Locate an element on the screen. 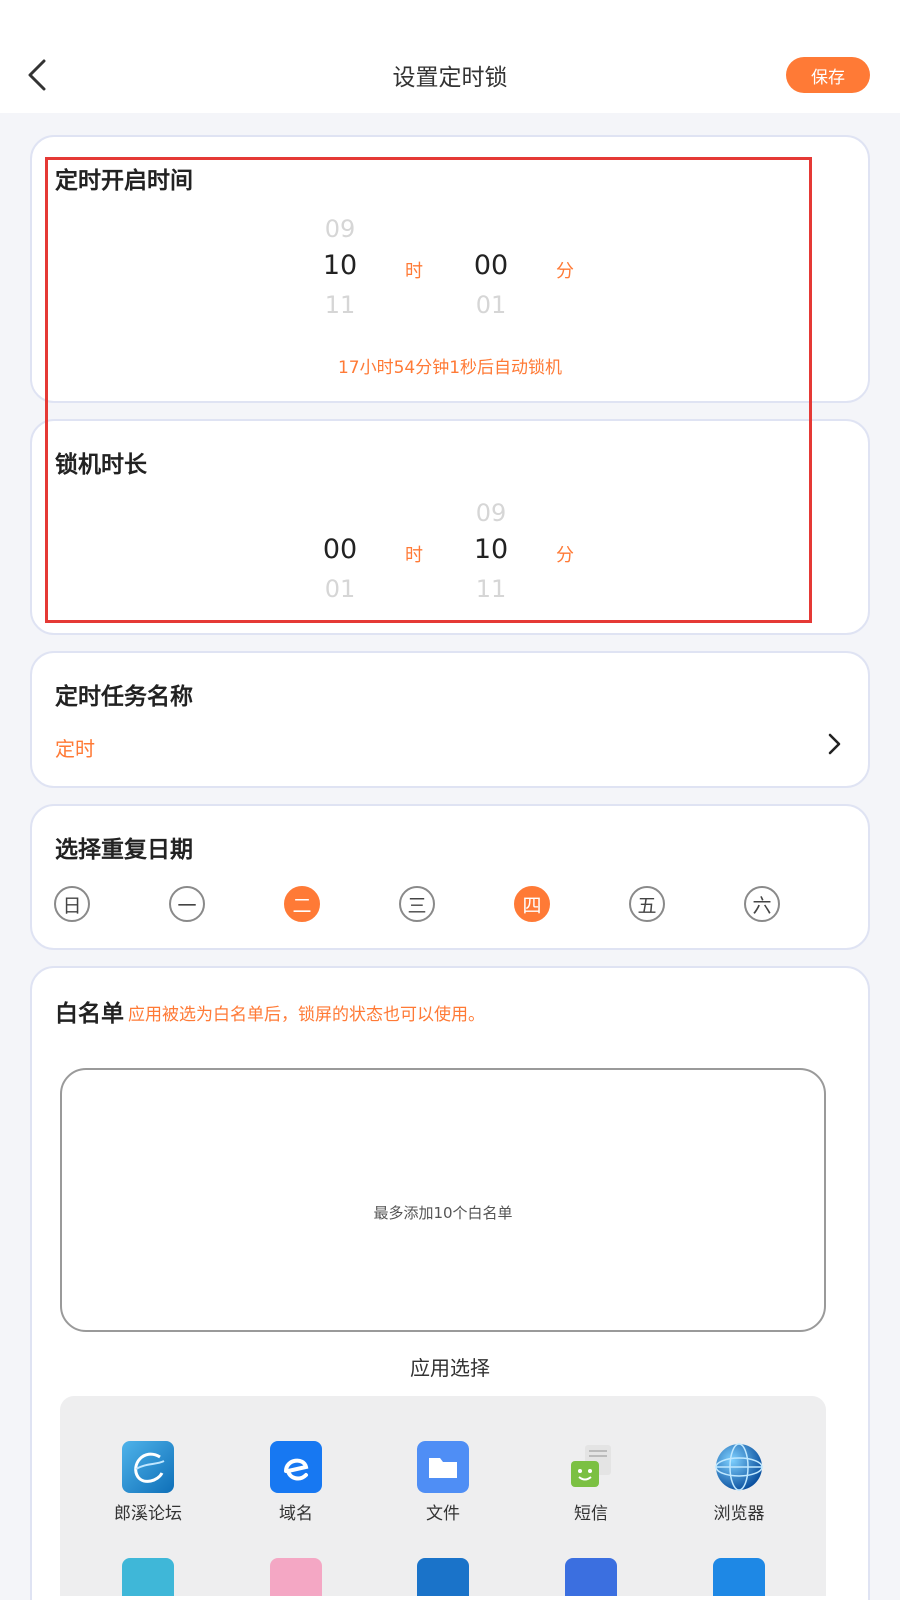 This screenshot has height=1600, width=900. repeat-days-card: 选择重复日期 日 一 二 三 四 五 六 is located at coordinates (450, 877).